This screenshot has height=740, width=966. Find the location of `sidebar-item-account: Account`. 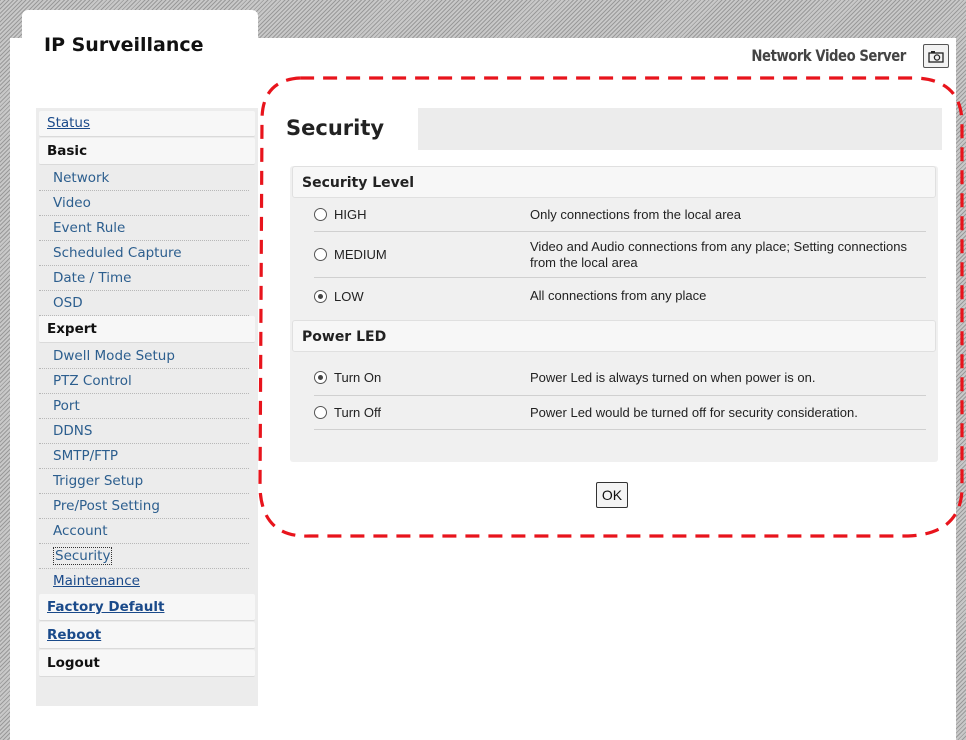

sidebar-item-account: Account is located at coordinates (144, 531).